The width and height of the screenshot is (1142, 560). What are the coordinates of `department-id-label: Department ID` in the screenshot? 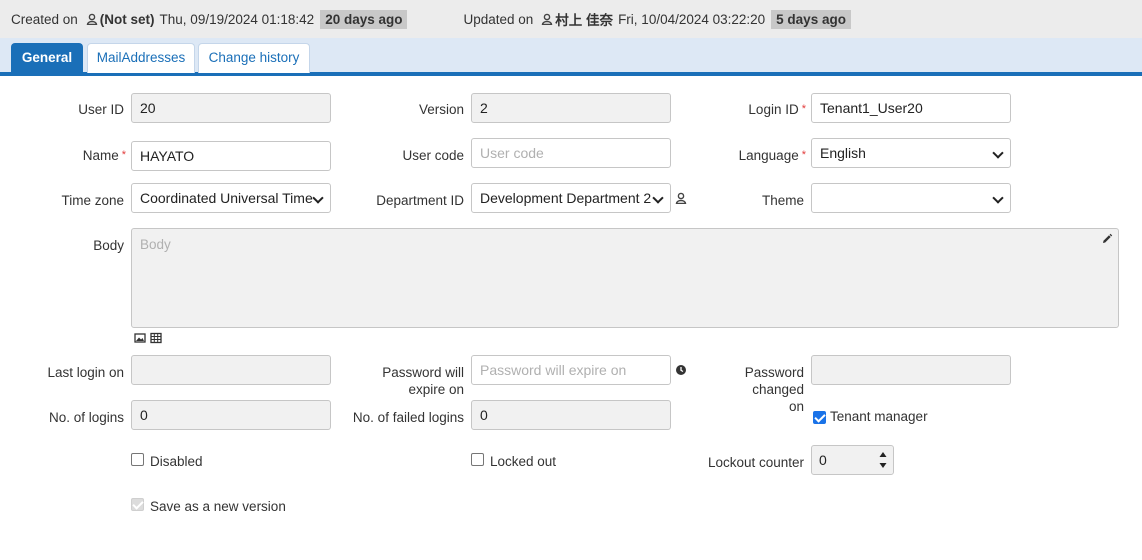 It's located at (420, 200).